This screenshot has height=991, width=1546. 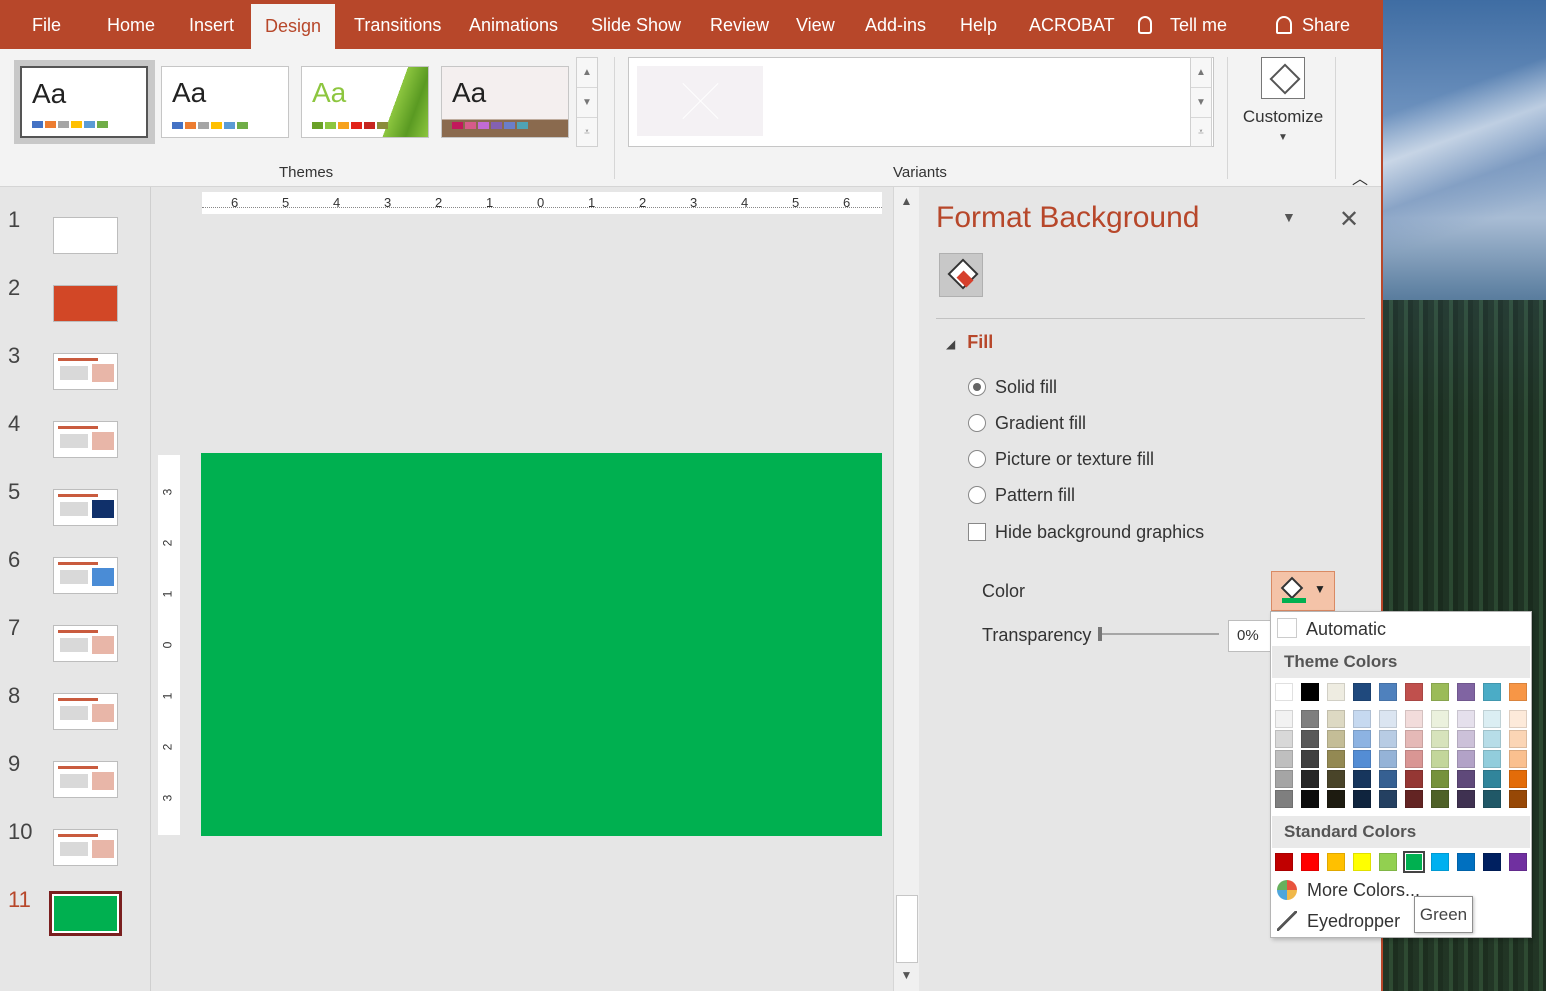 I want to click on slide-thumbnail-row: 11, so click(x=75, y=921).